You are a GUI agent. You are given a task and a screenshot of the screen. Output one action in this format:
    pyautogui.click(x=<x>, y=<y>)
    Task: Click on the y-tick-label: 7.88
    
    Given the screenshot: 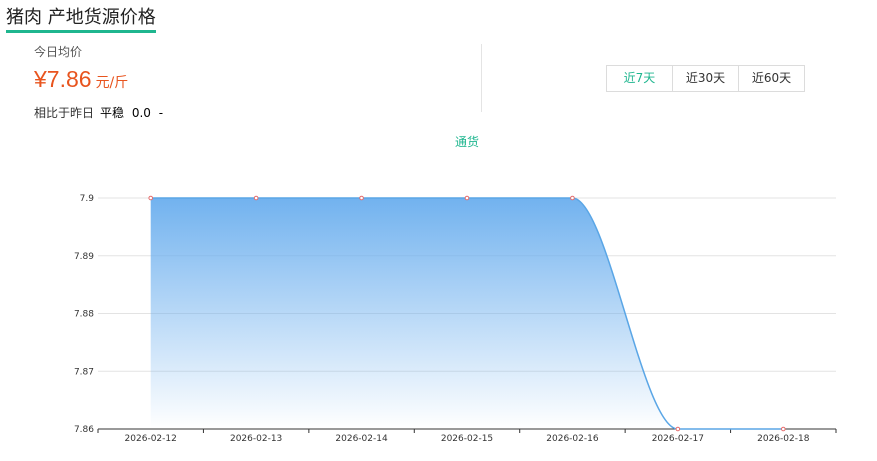 What is the action you would take?
    pyautogui.click(x=84, y=315)
    